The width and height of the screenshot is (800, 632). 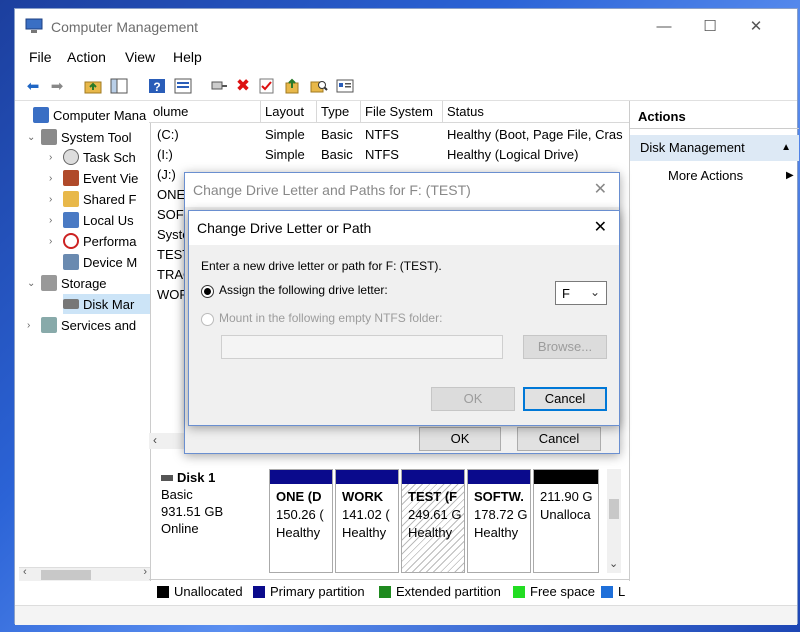 I want to click on table-cell-volume: (I:), so click(x=165, y=154).